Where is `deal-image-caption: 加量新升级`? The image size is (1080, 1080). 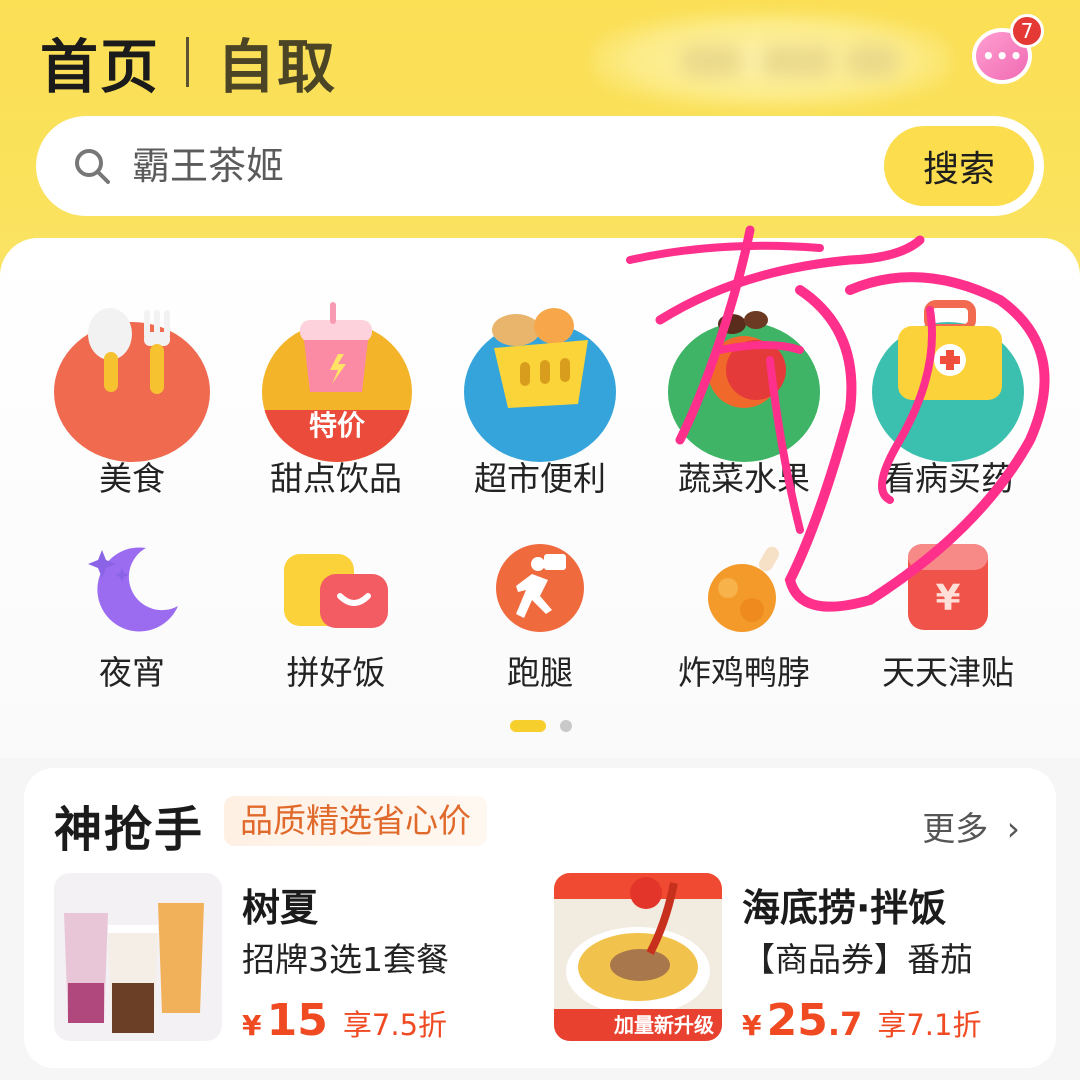 deal-image-caption: 加量新升级 is located at coordinates (664, 1025).